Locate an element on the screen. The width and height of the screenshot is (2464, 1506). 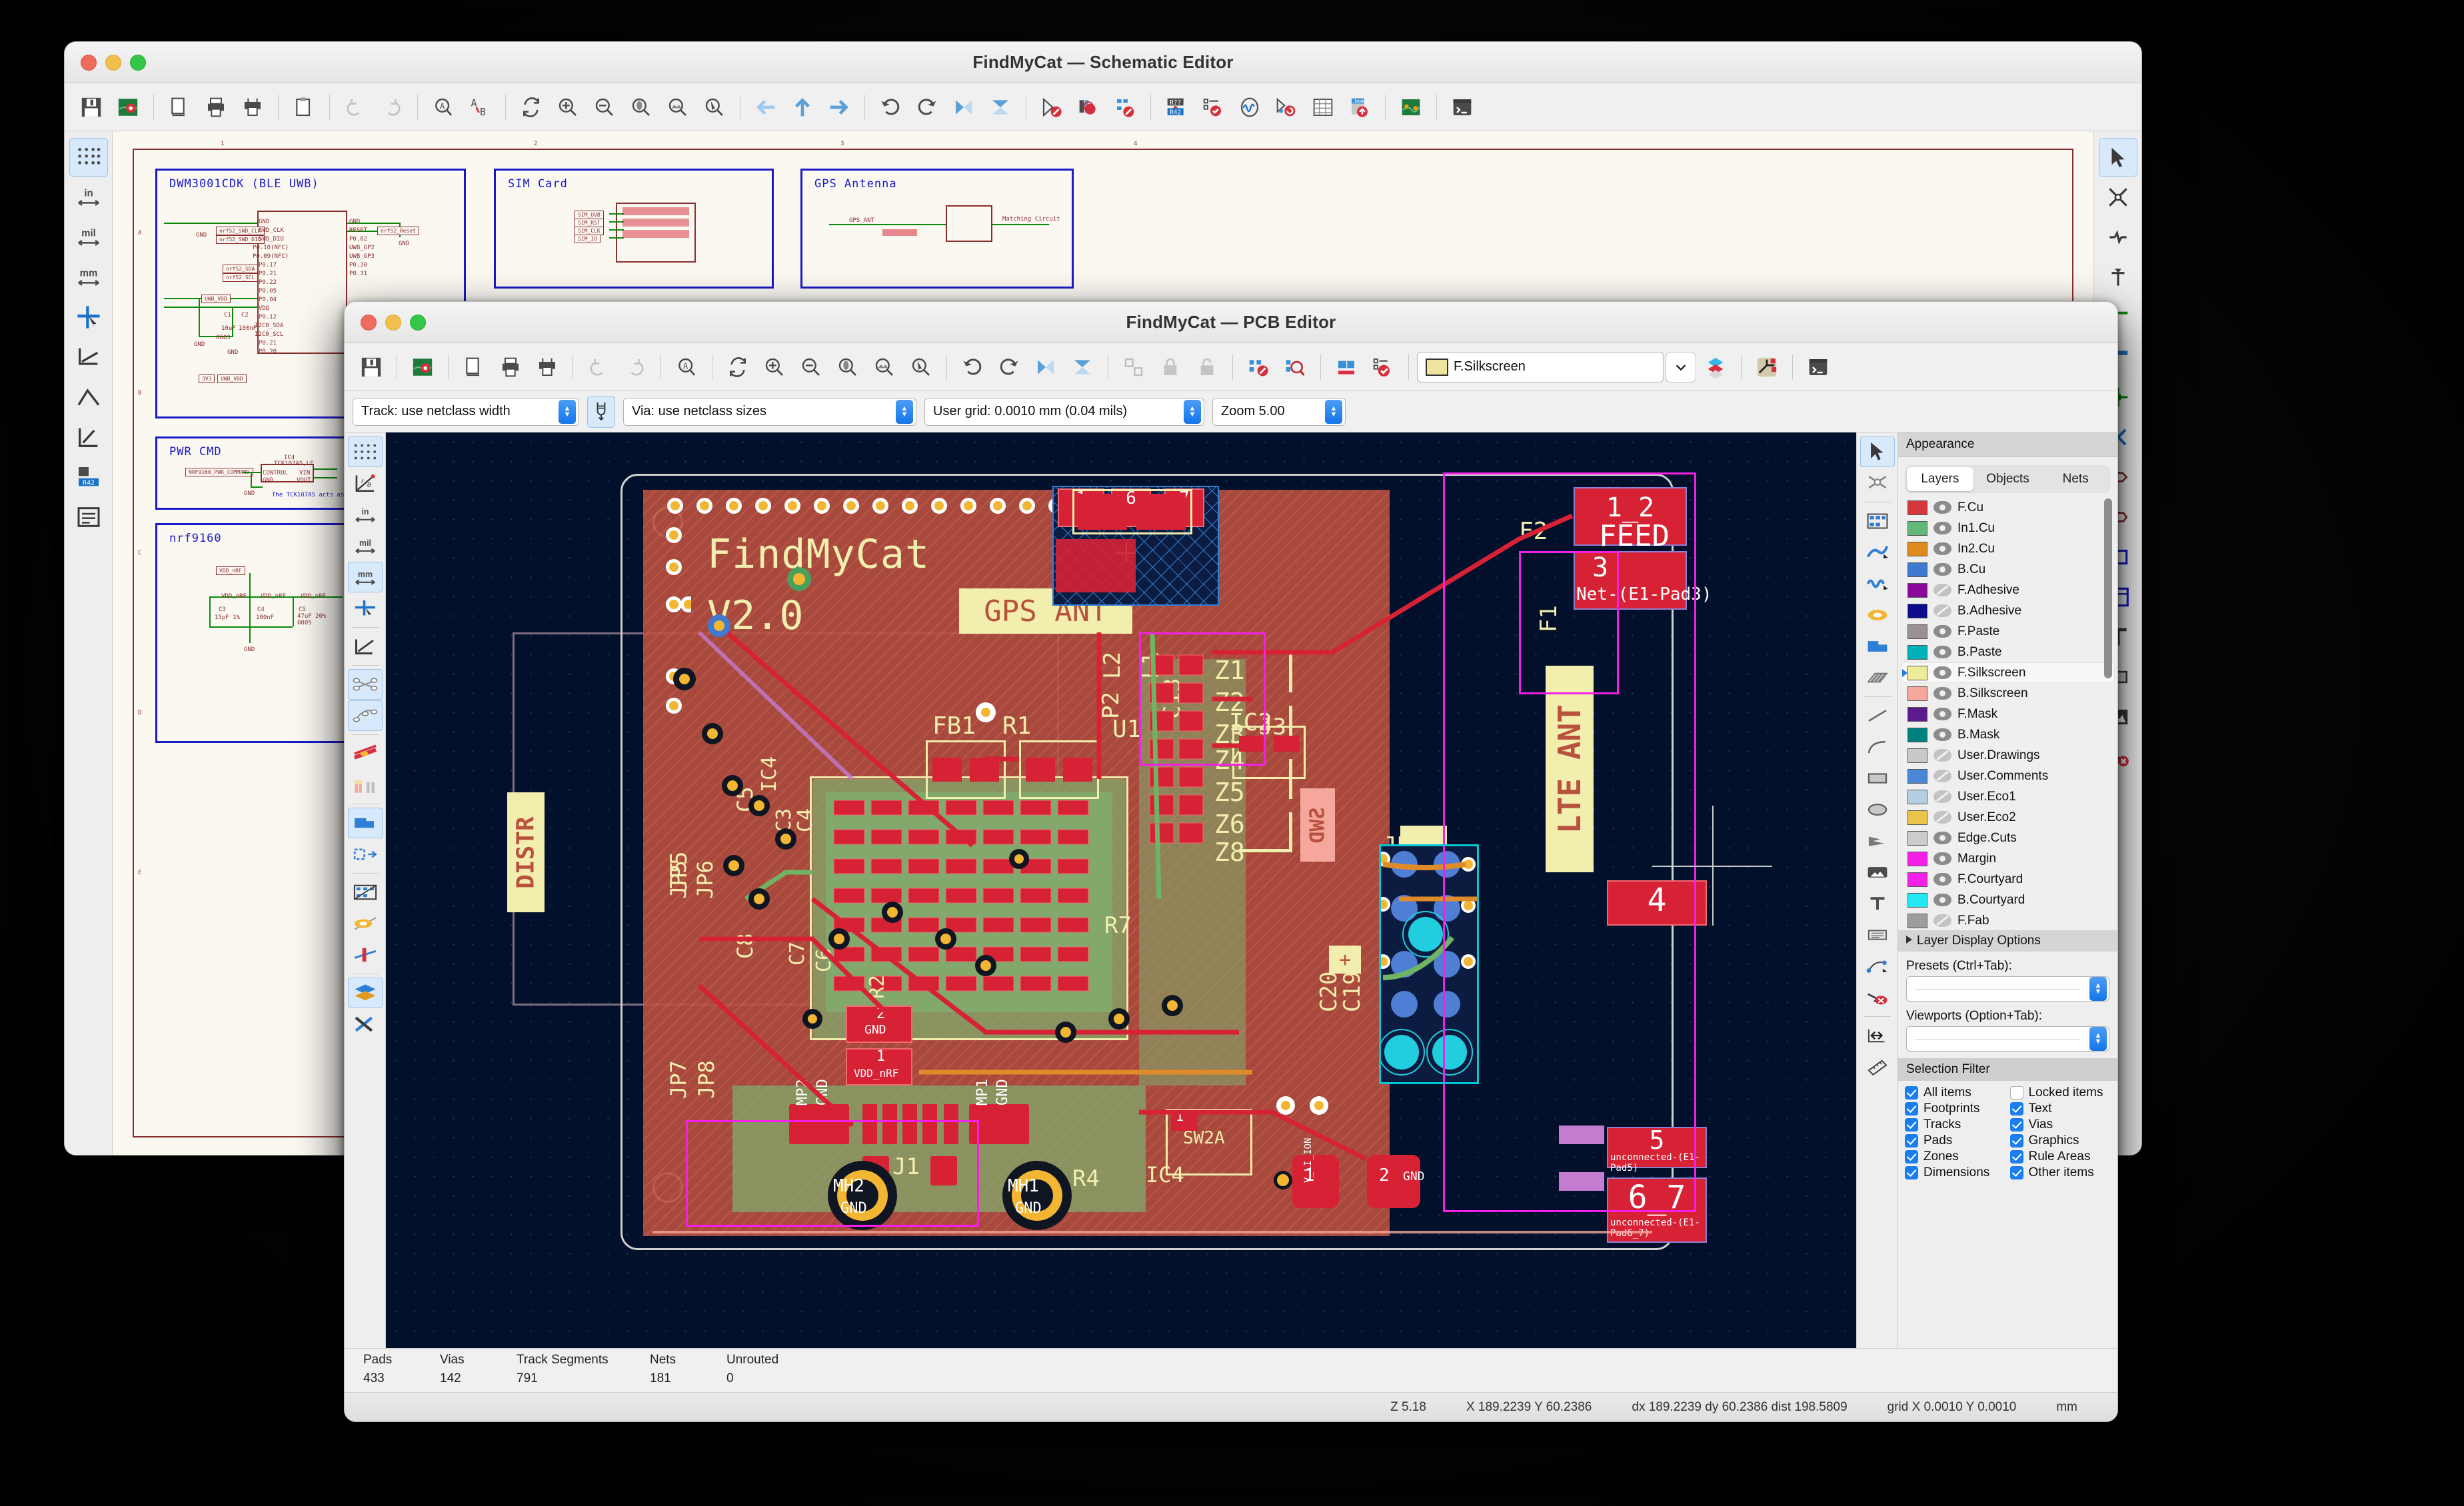
drc-icon is located at coordinates (1383, 367).